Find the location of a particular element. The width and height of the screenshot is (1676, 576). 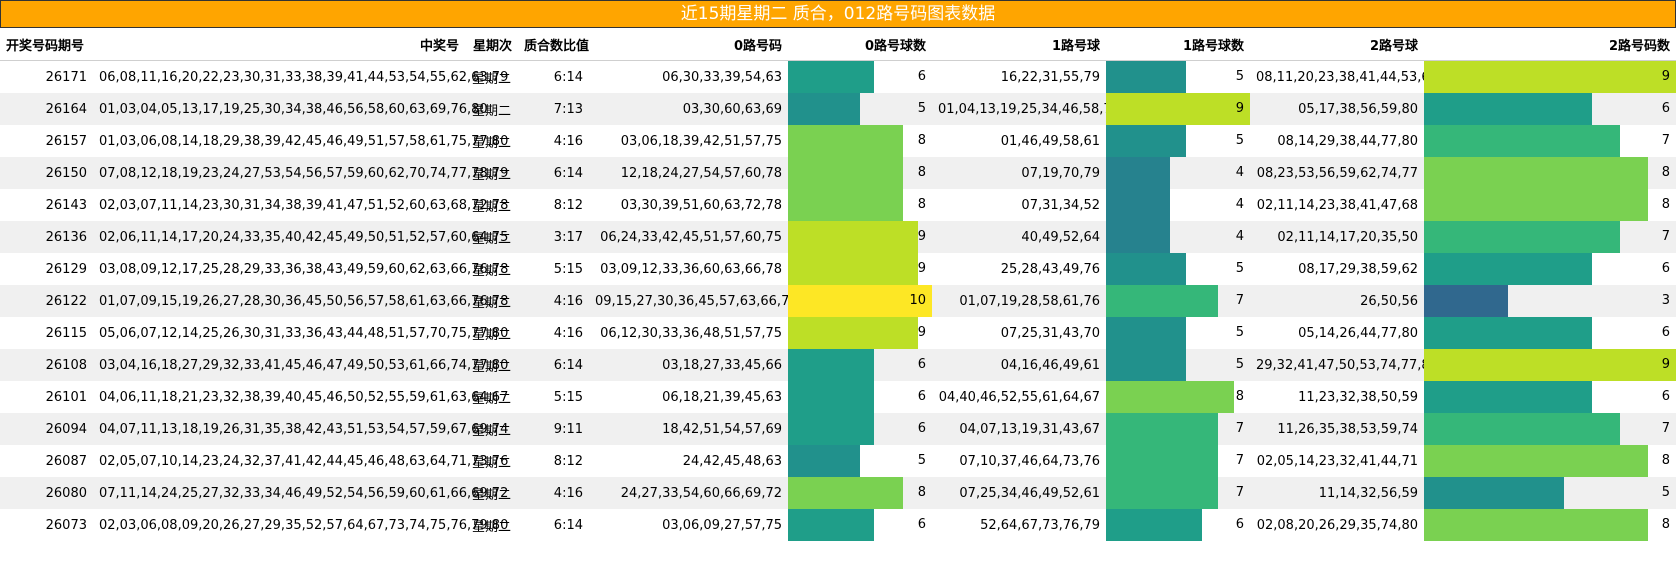

route2-numbers-cell: 26,50,56 is located at coordinates (1337, 301).